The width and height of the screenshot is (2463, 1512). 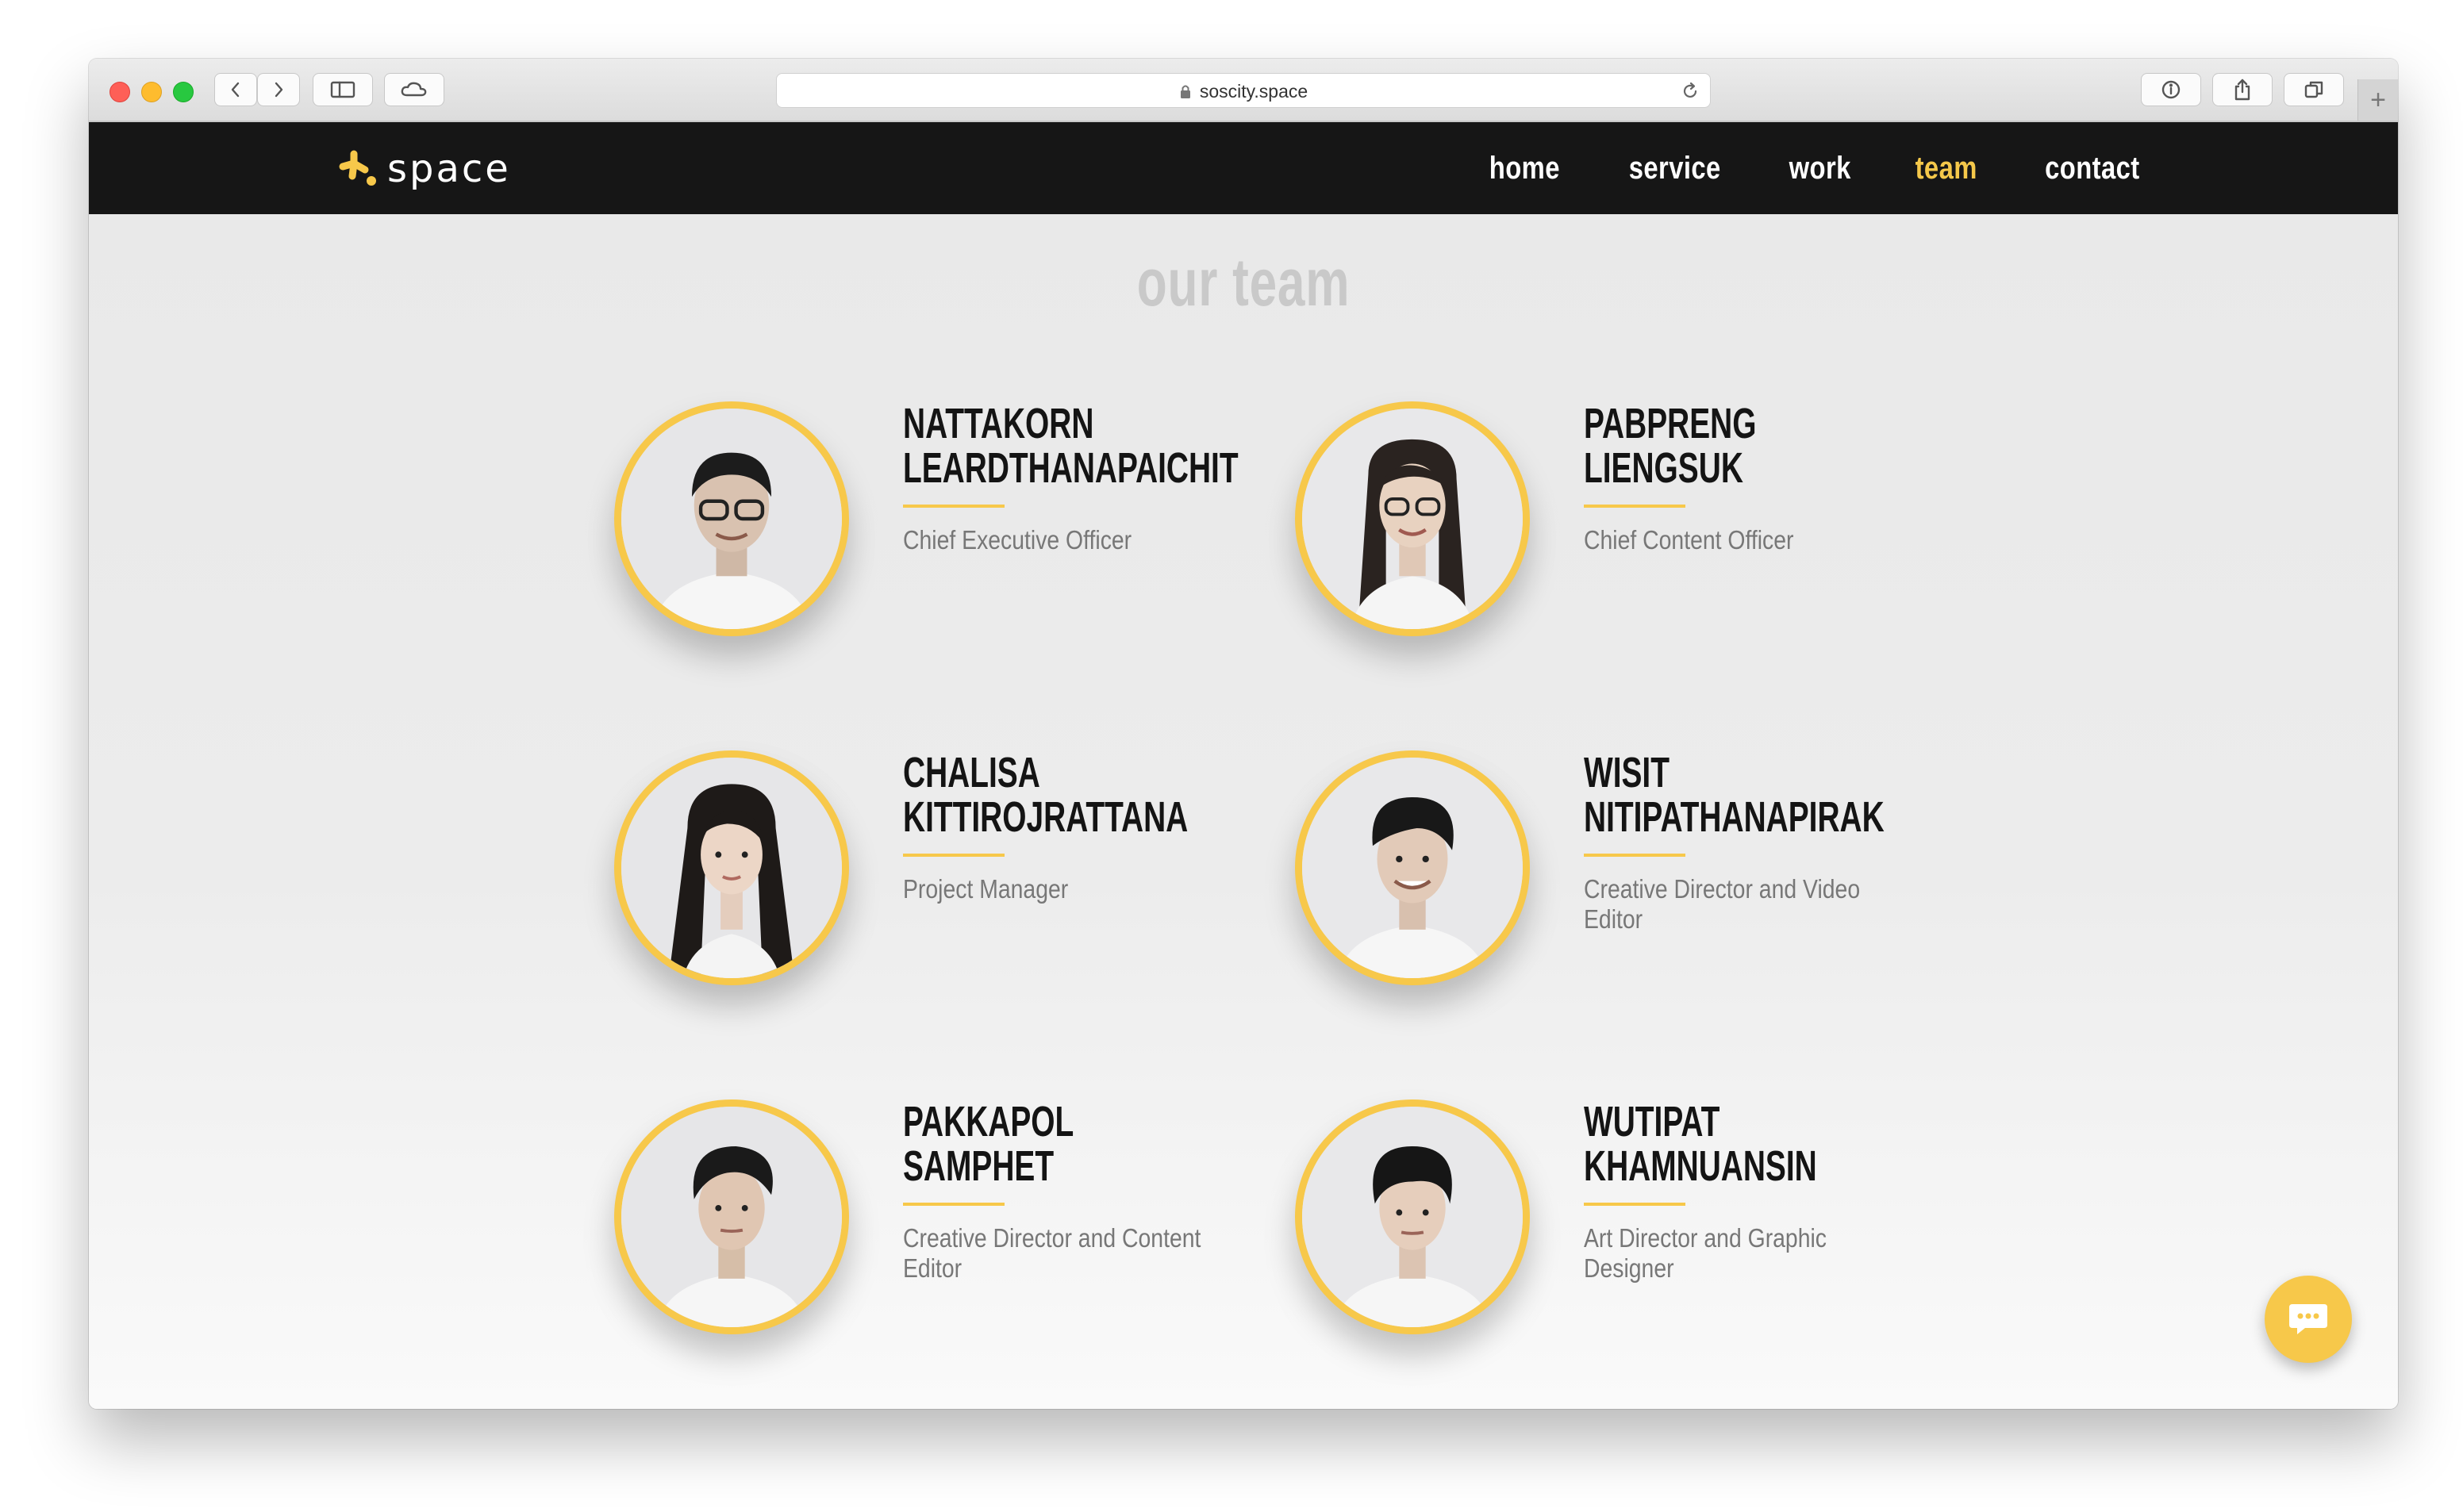 I want to click on member-last-name: LEARDTHANAPAICHIT, so click(x=1071, y=468).